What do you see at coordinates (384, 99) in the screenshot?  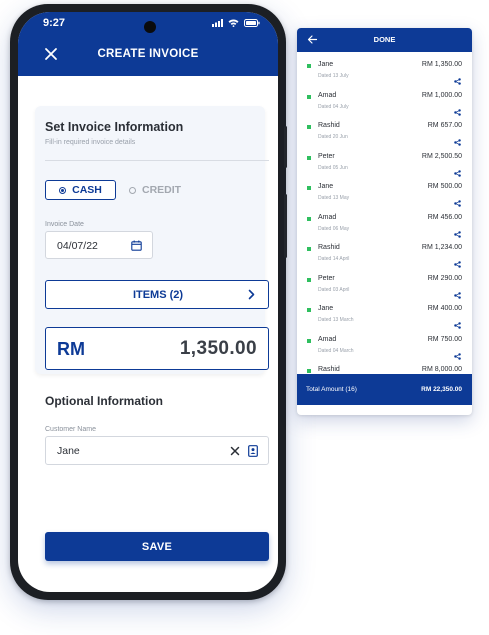 I see `invoice-list-item: Amad Dated 04 July RM 1,000.00` at bounding box center [384, 99].